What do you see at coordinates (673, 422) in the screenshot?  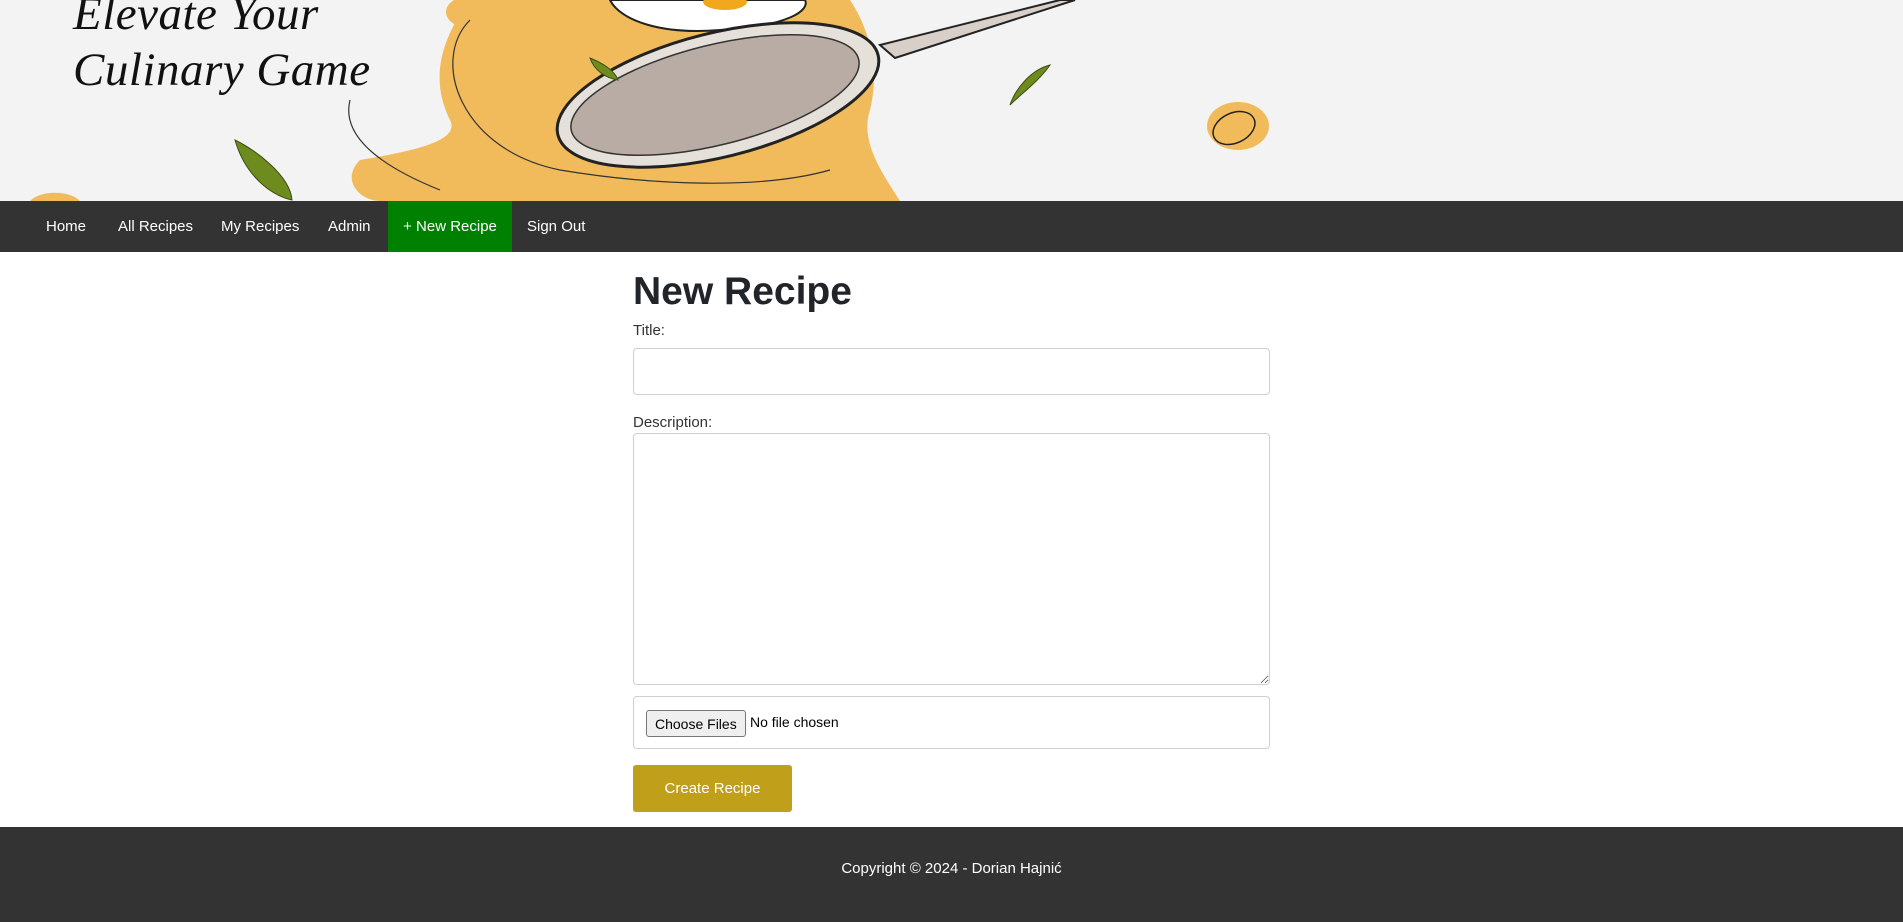 I see `description-label: Description:` at bounding box center [673, 422].